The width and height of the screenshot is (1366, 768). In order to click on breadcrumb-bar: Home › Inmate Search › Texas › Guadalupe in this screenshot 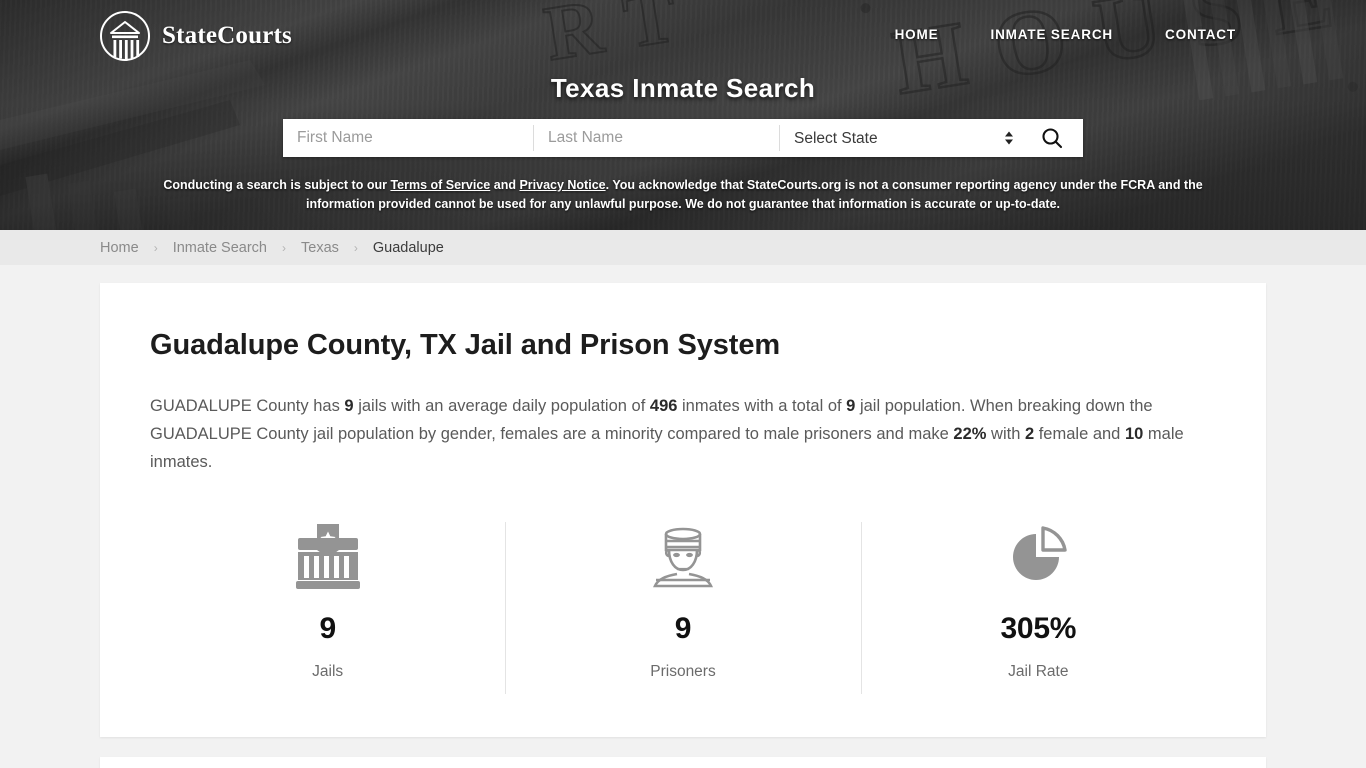, I will do `click(683, 247)`.